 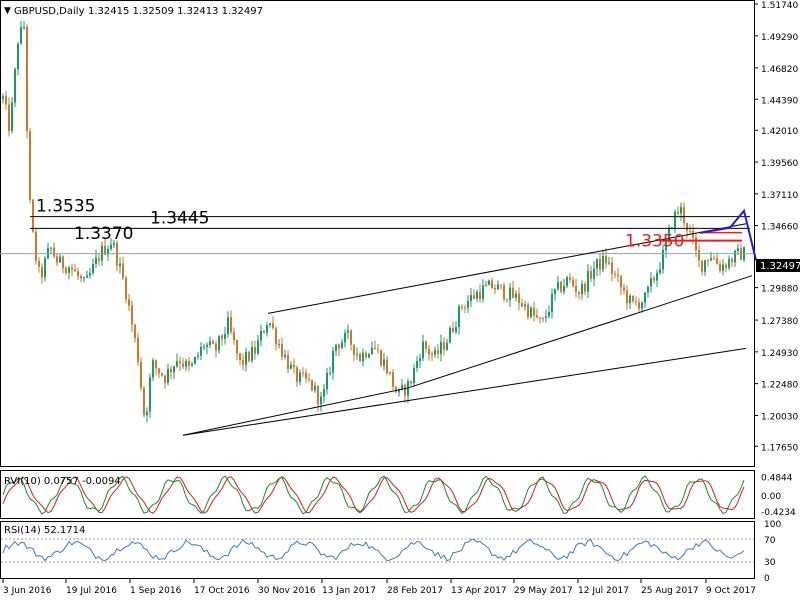 What do you see at coordinates (44, 530) in the screenshot?
I see `rsi-title: RSI(14) 52.1714` at bounding box center [44, 530].